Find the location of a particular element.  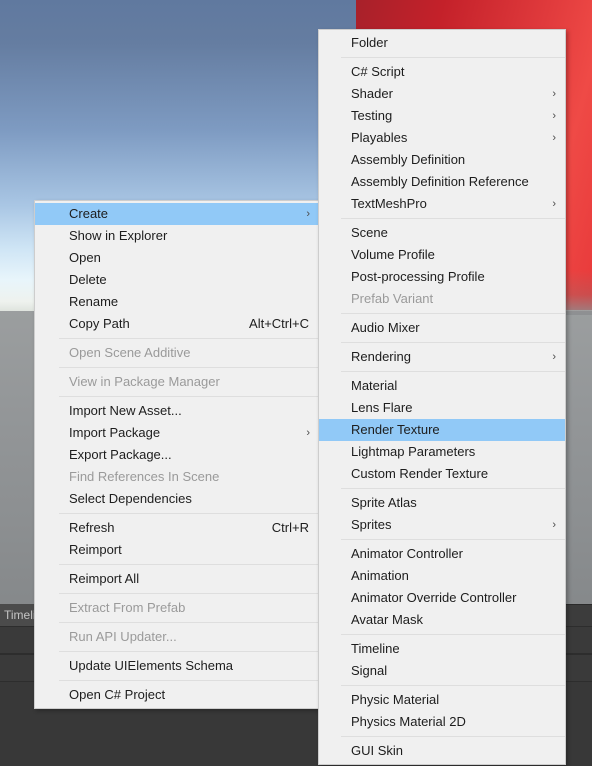

menu-item-shortcut: Alt+Ctrl+C is located at coordinates (279, 323).